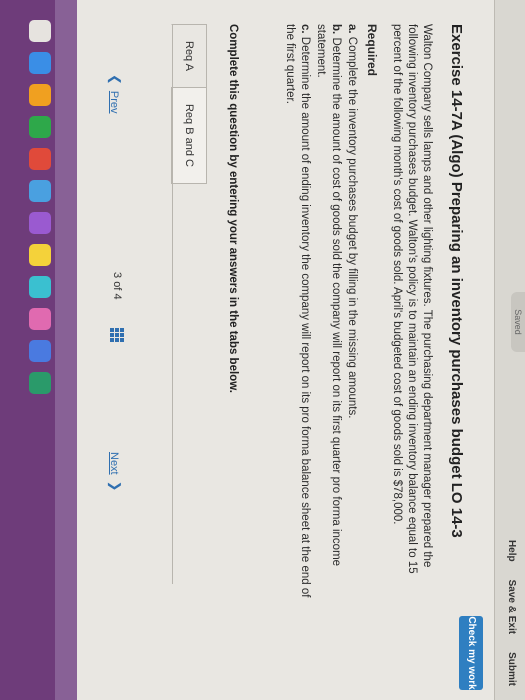  I want to click on check-my-work-button: Check my work, so click(471, 653).